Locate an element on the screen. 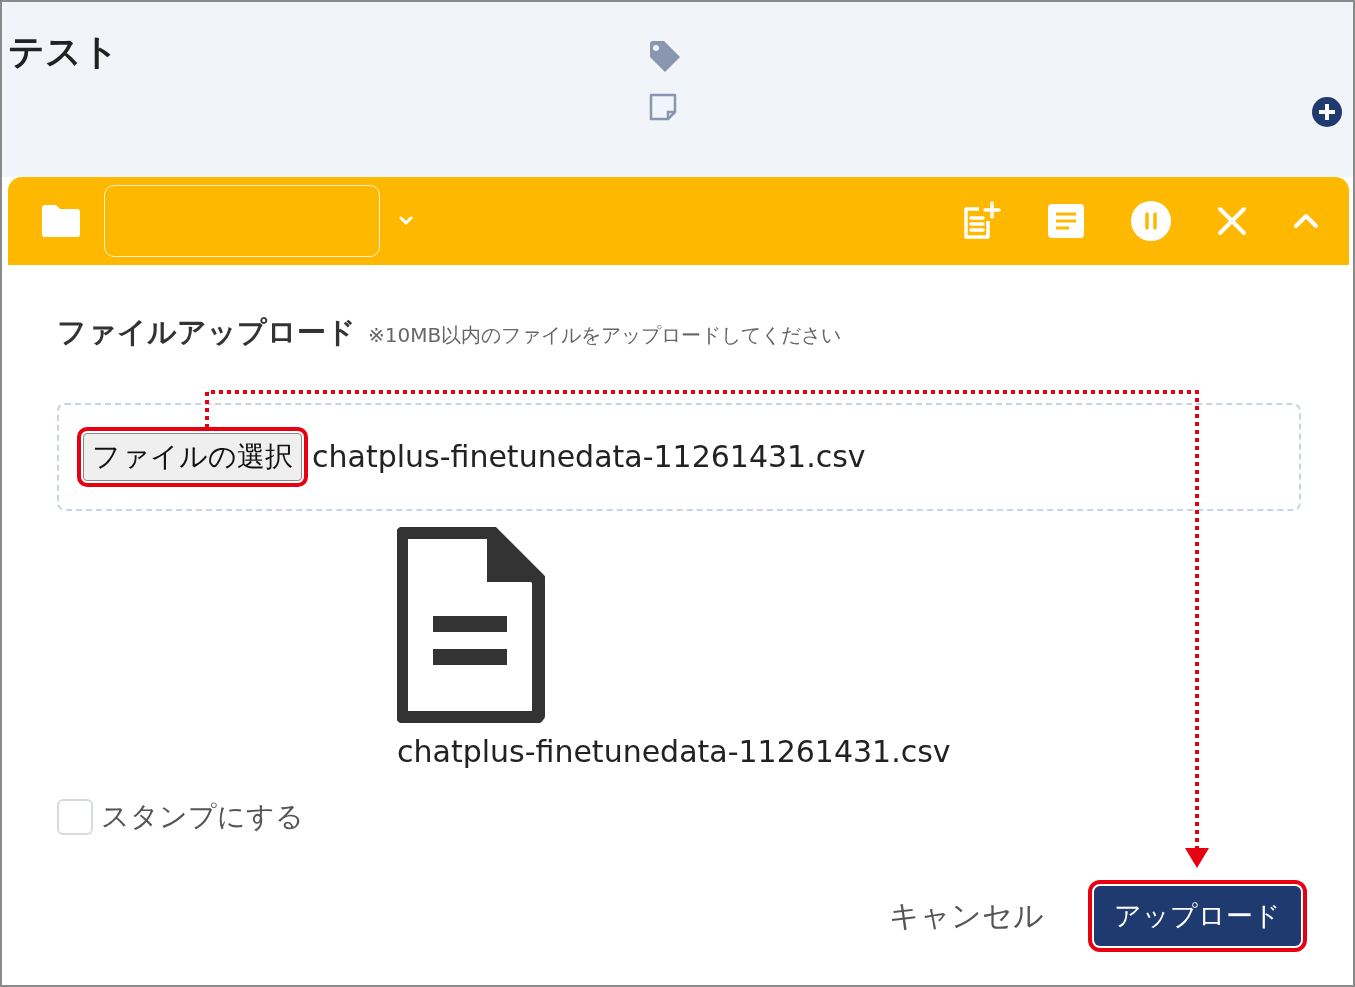 This screenshot has width=1355, height=987. file-drop-area: ファイルの選択 chatplus-finetunedata-11261431.csv is located at coordinates (679, 456).